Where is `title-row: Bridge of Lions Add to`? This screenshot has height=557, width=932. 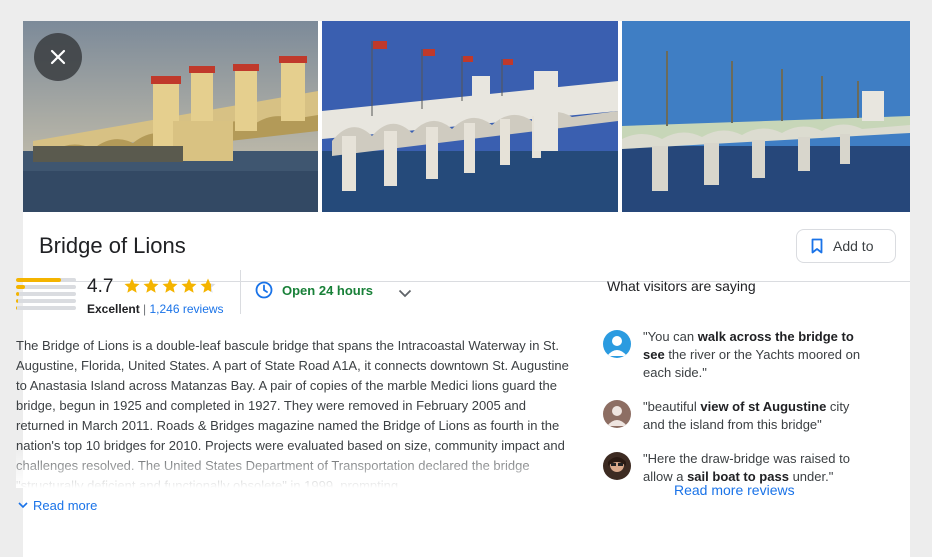 title-row: Bridge of Lions Add to is located at coordinates (466, 247).